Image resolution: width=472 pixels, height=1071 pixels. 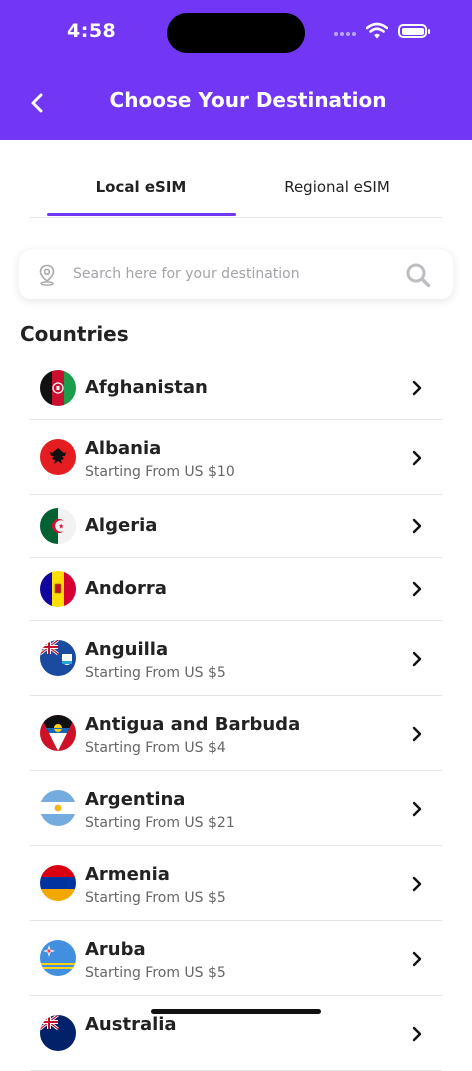 I want to click on dynamic-island, so click(x=236, y=33).